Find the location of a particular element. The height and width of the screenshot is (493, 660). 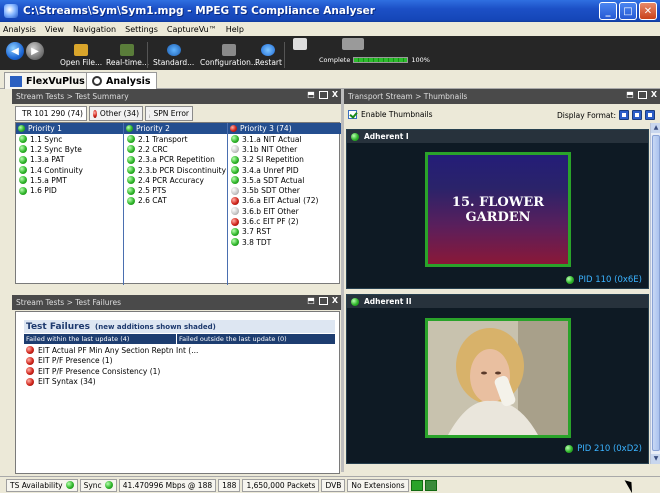

grid-view-icon is located at coordinates (416, 485).